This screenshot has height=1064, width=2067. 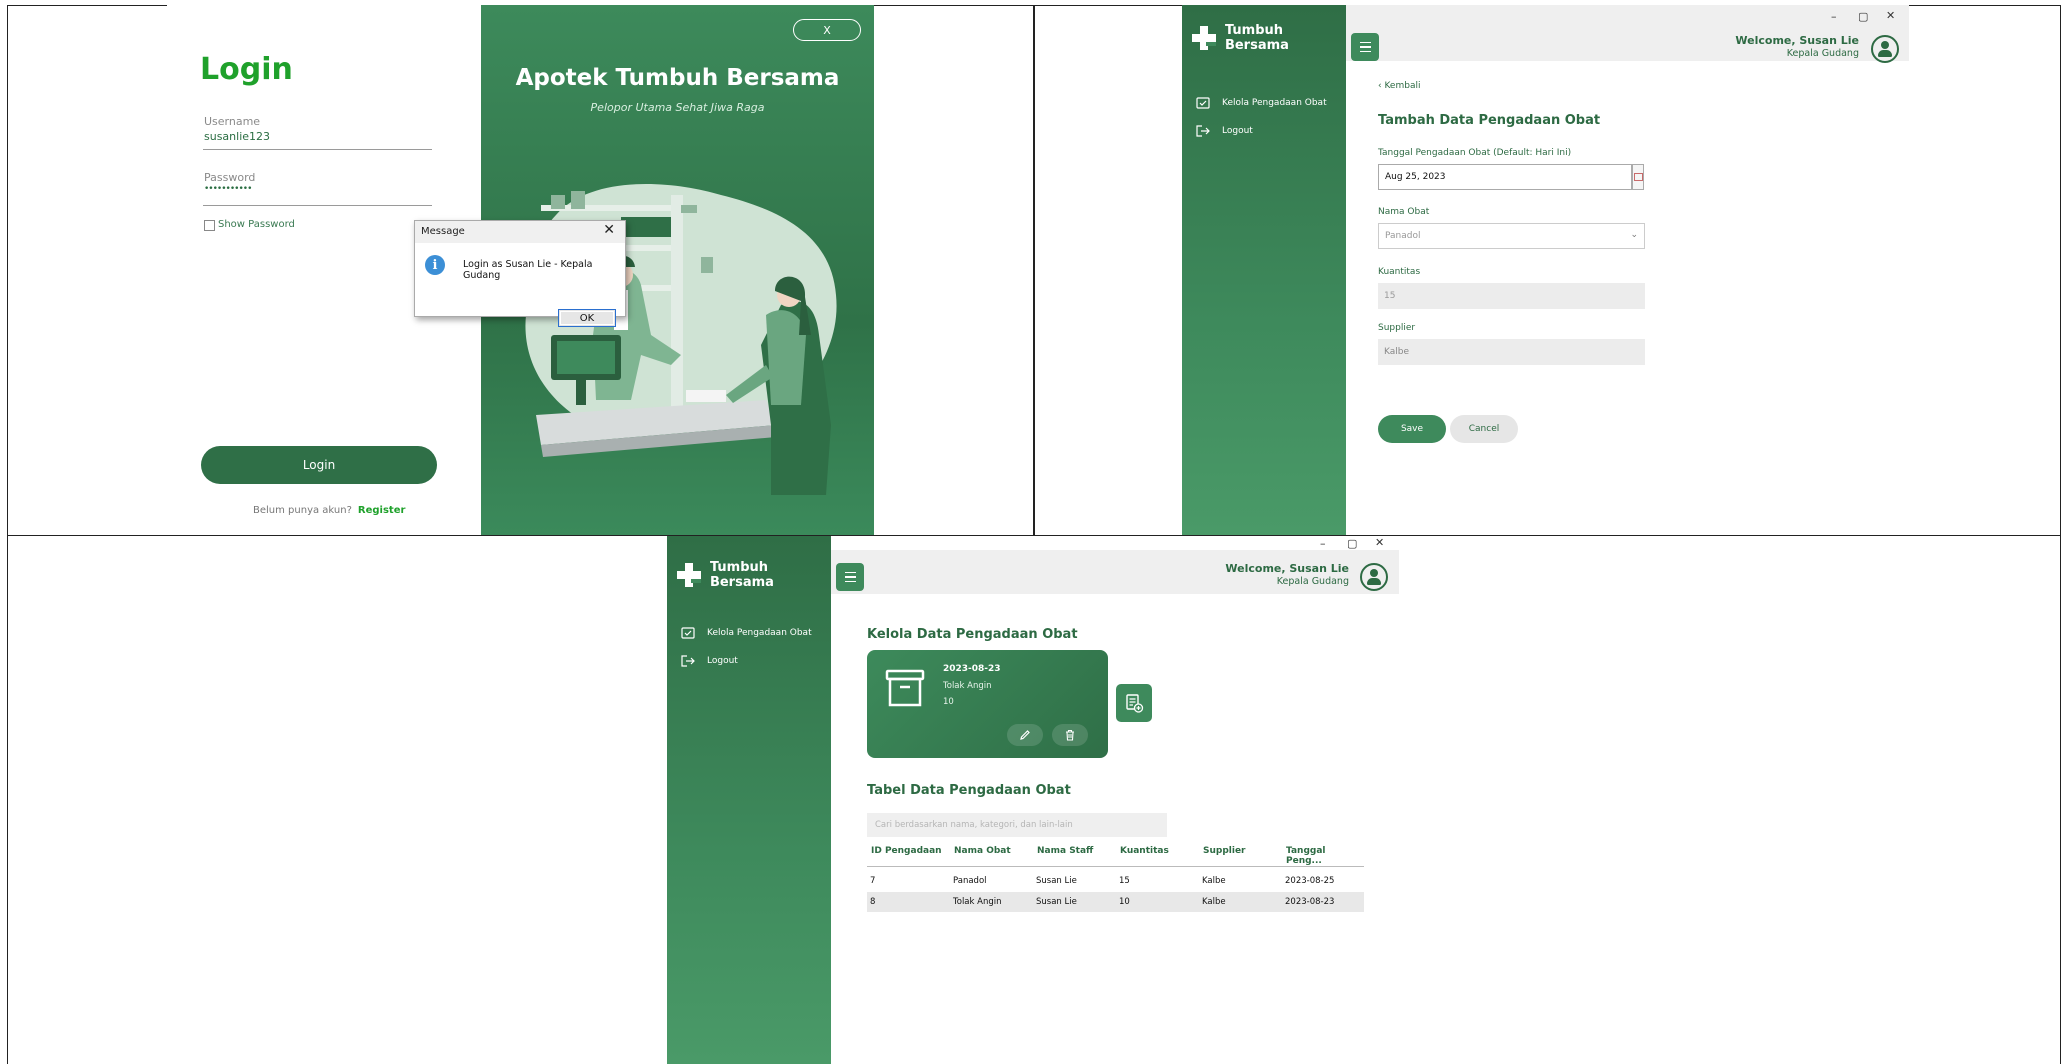 What do you see at coordinates (228, 189) in the screenshot?
I see `password-field: •••••••••••` at bounding box center [228, 189].